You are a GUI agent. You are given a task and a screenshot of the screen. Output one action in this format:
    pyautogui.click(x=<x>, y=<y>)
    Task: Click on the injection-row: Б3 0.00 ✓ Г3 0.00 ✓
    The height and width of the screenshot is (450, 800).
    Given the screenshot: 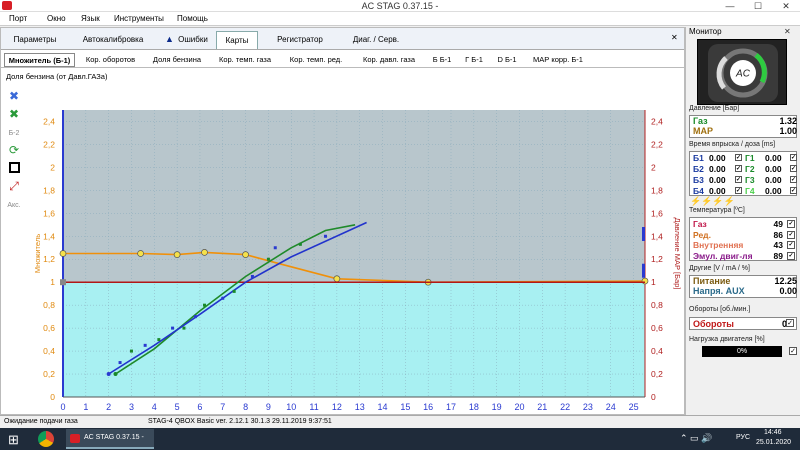 What is the action you would take?
    pyautogui.click(x=745, y=180)
    